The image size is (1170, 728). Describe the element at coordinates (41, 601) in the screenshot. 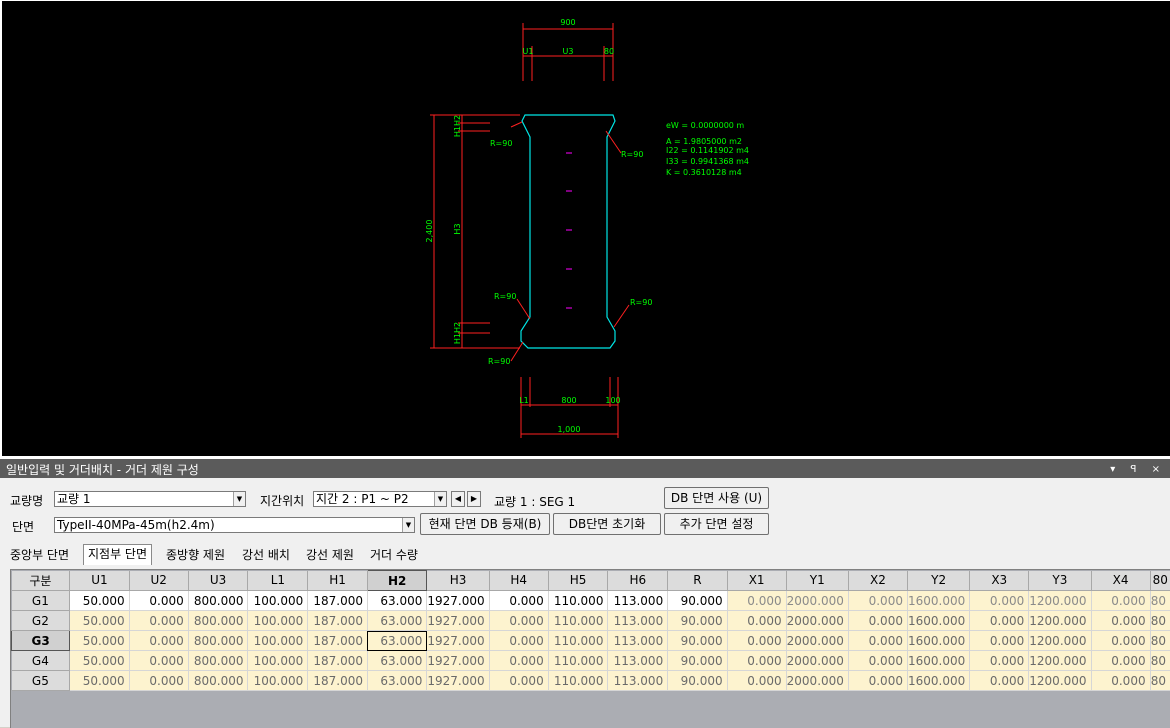

I see `row-header: G1` at that location.